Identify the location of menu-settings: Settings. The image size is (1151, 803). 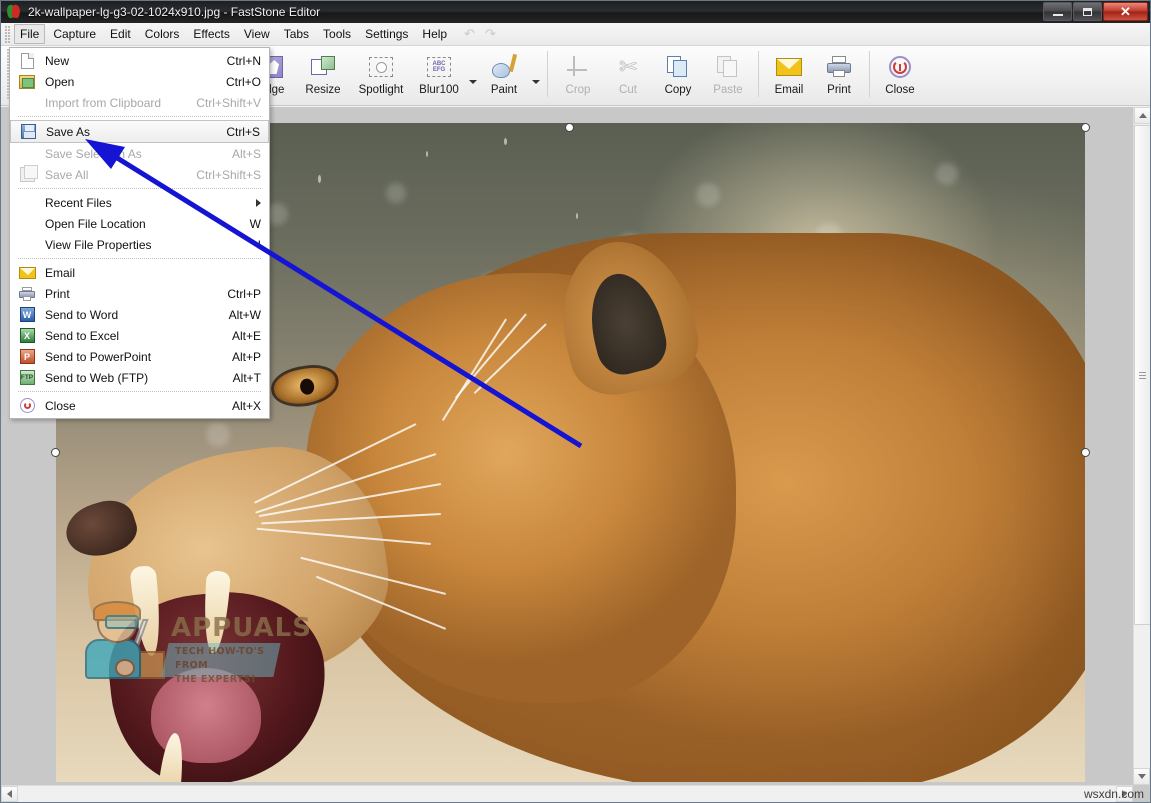
(386, 34).